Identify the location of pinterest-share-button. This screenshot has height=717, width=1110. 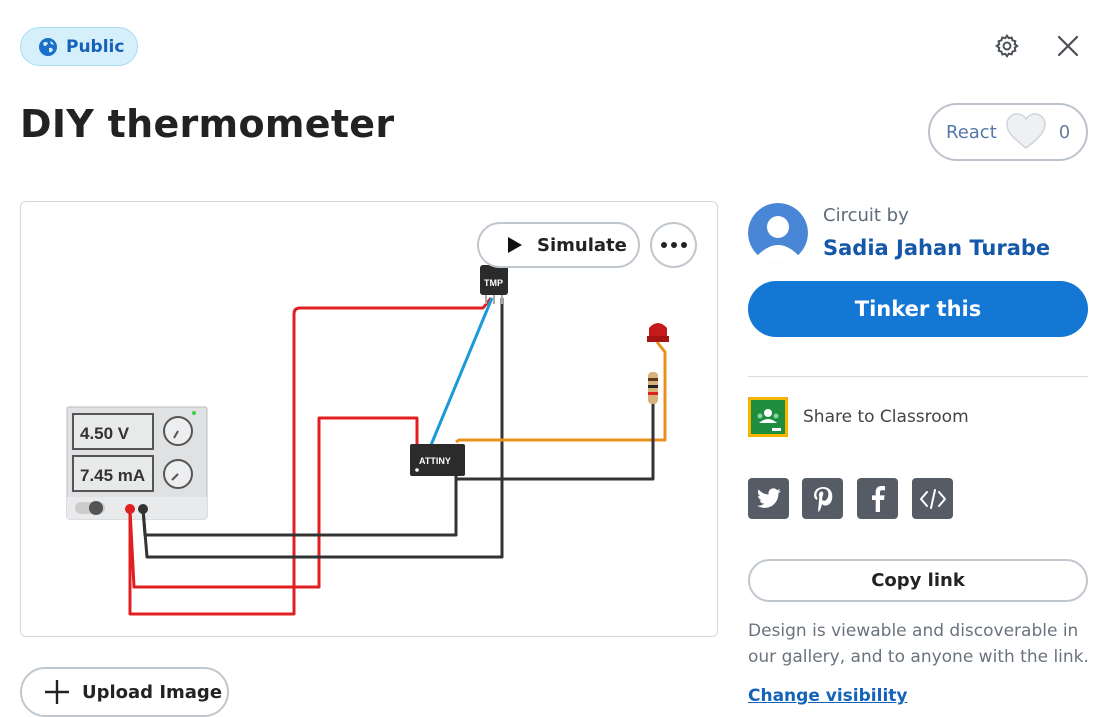
(822, 498).